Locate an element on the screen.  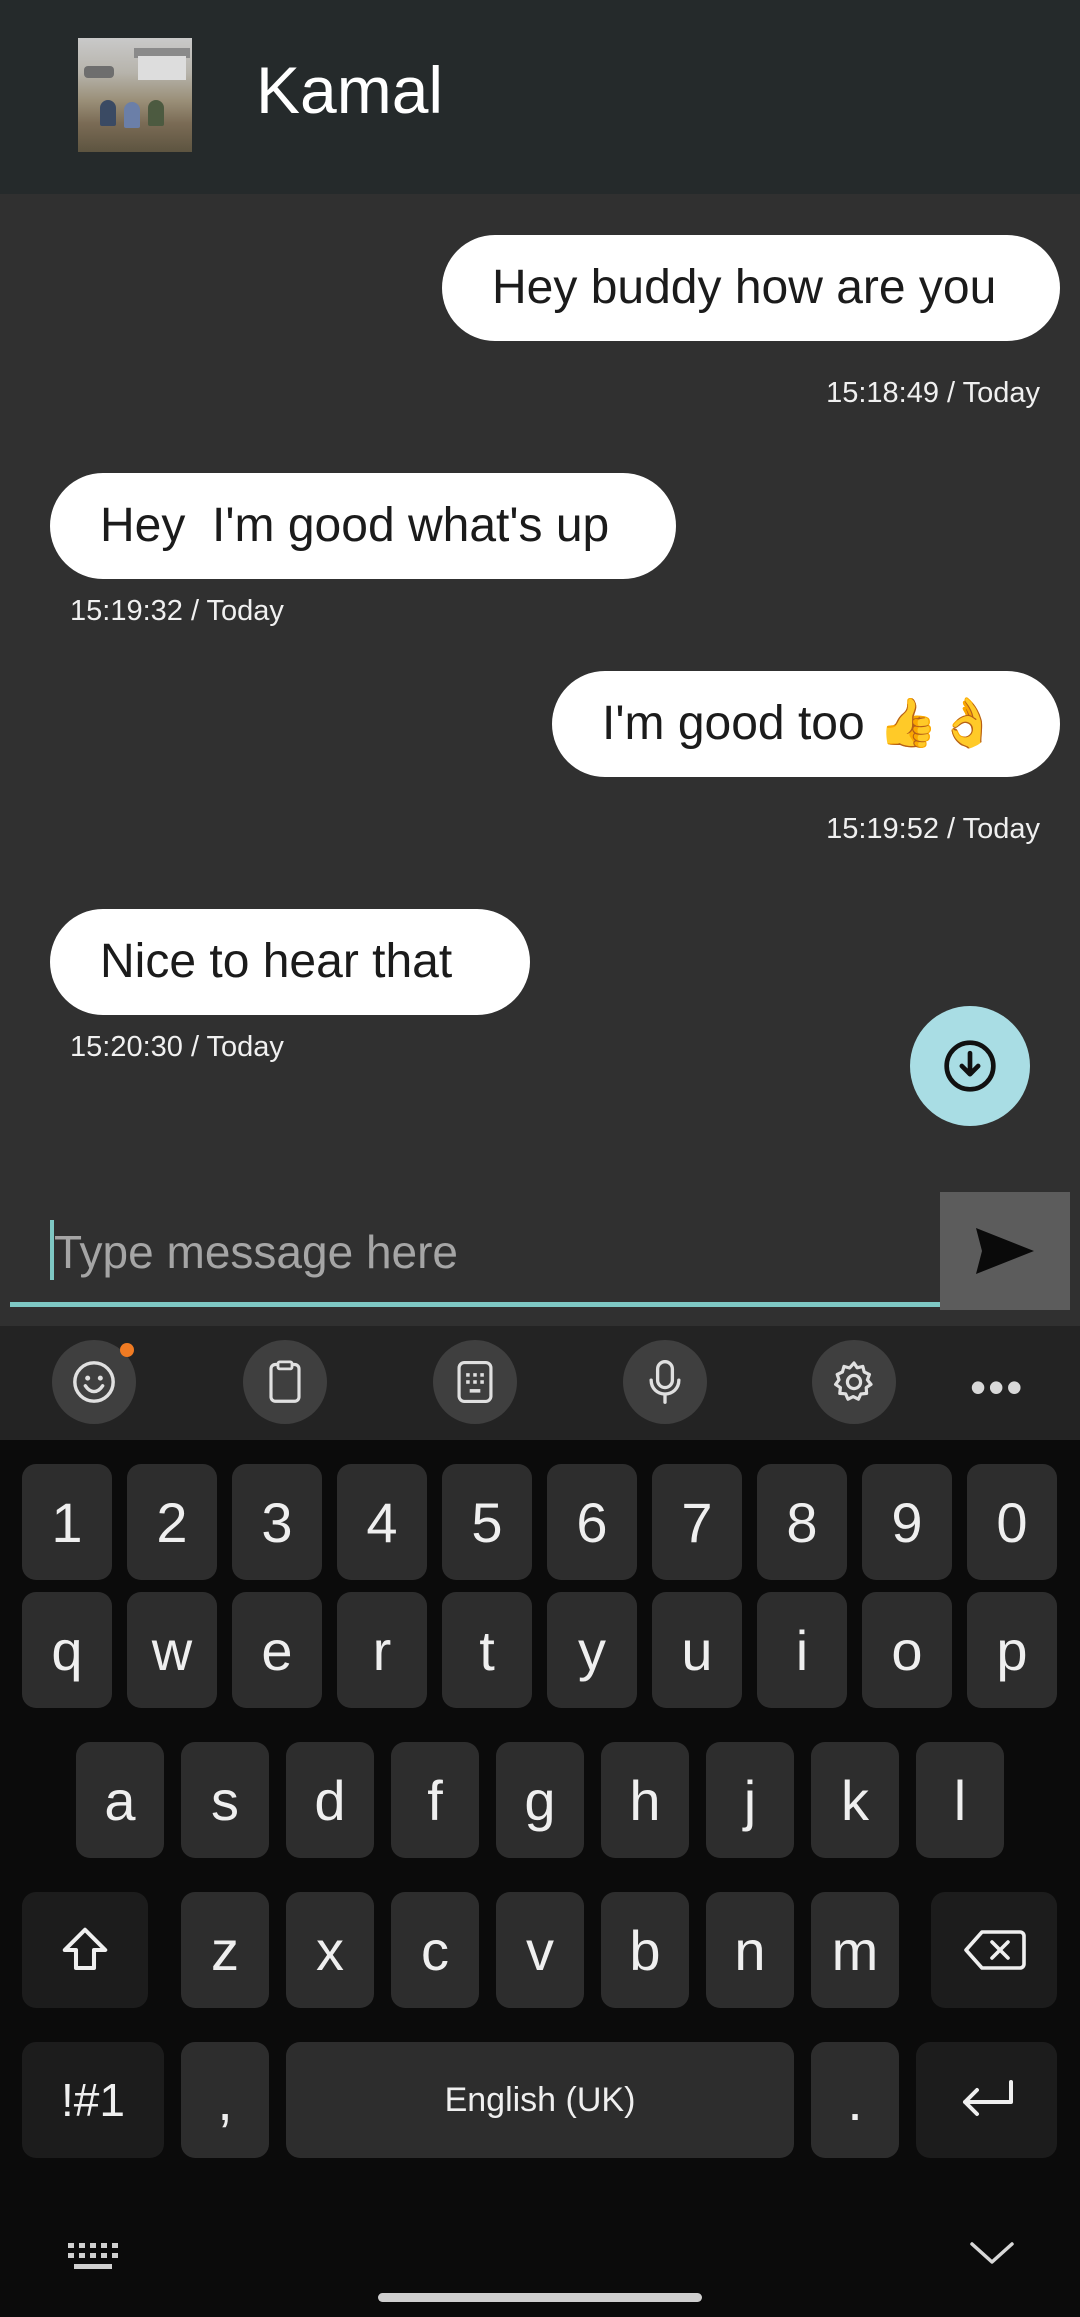
key-8: 8 is located at coordinates (802, 1522).